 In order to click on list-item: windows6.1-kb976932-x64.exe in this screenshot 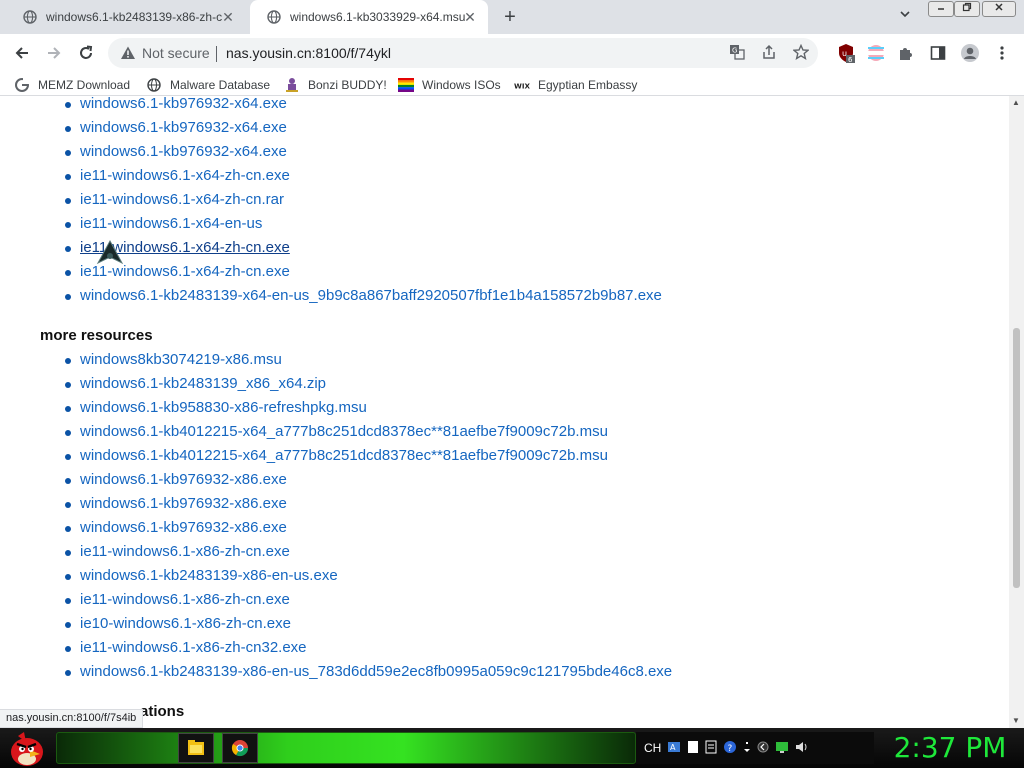, I will do `click(363, 128)`.